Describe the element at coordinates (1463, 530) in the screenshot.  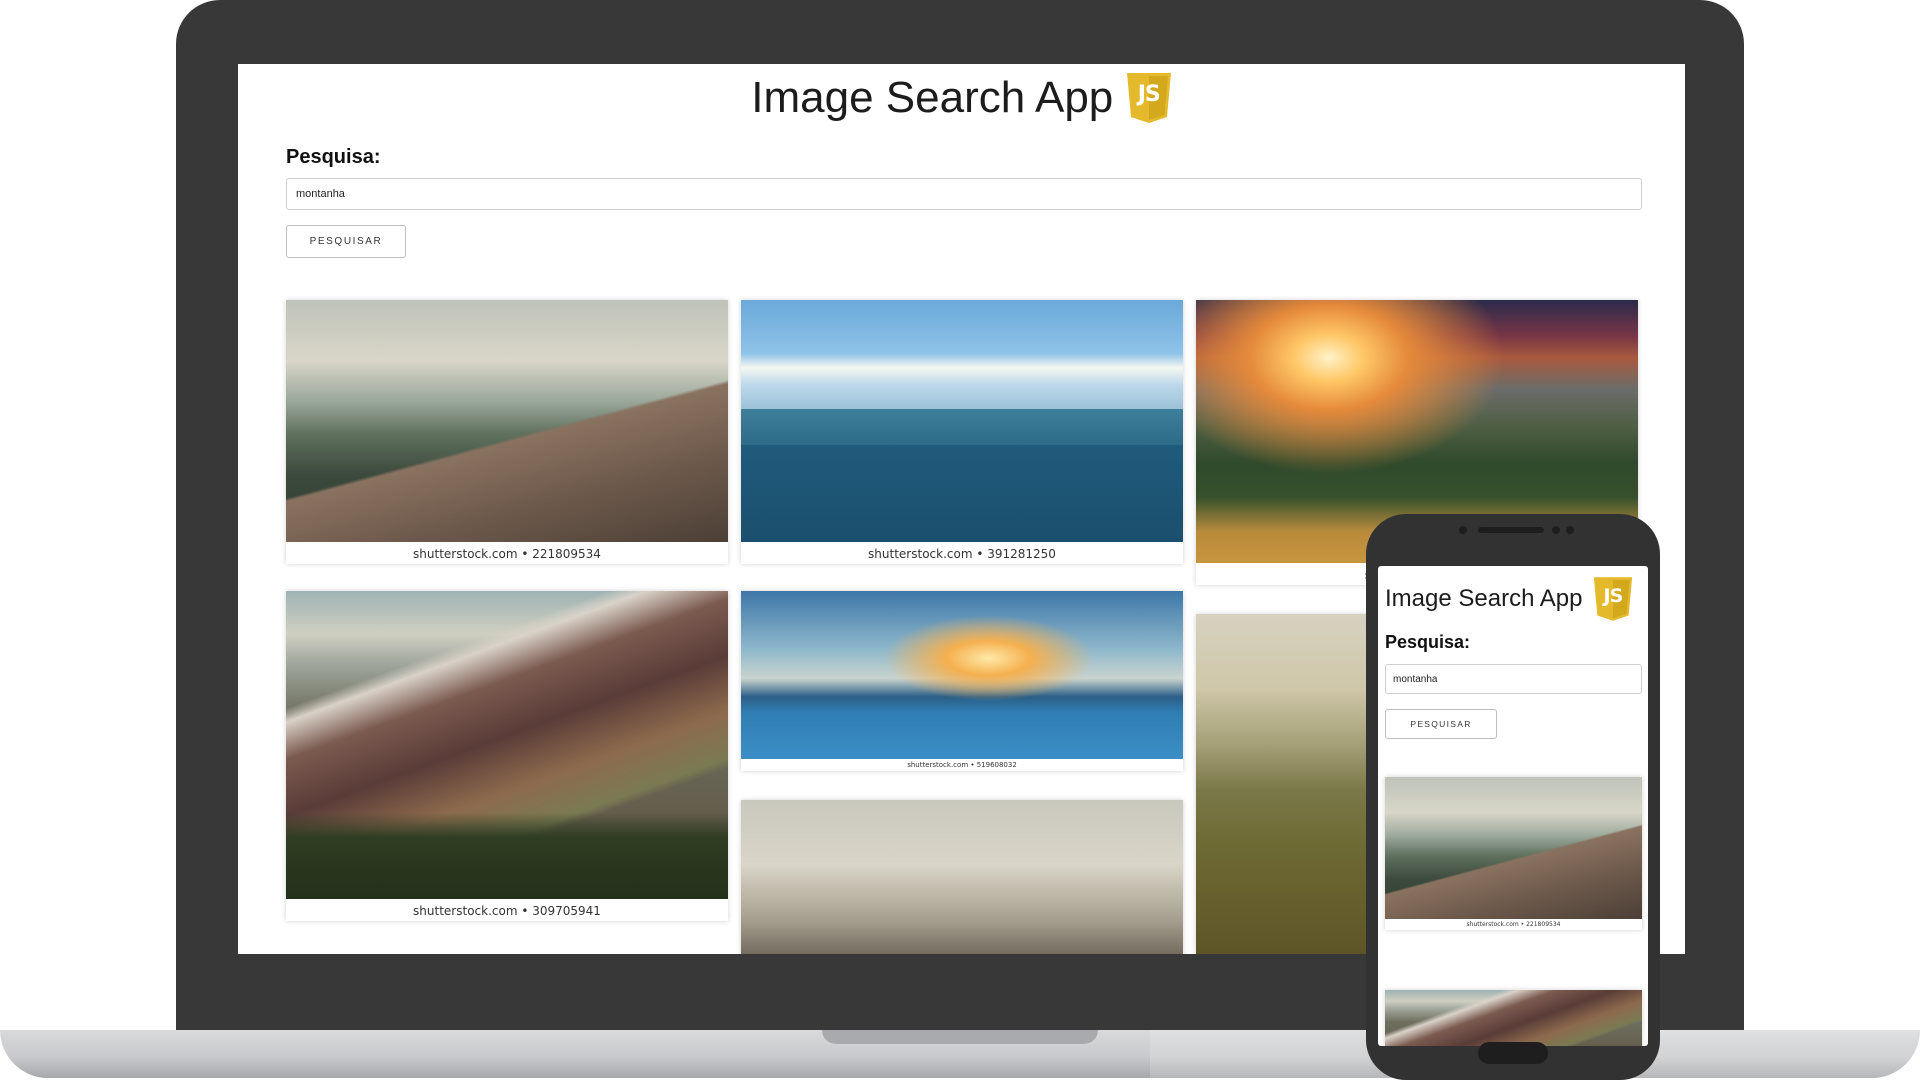
I see `phone-sensor` at that location.